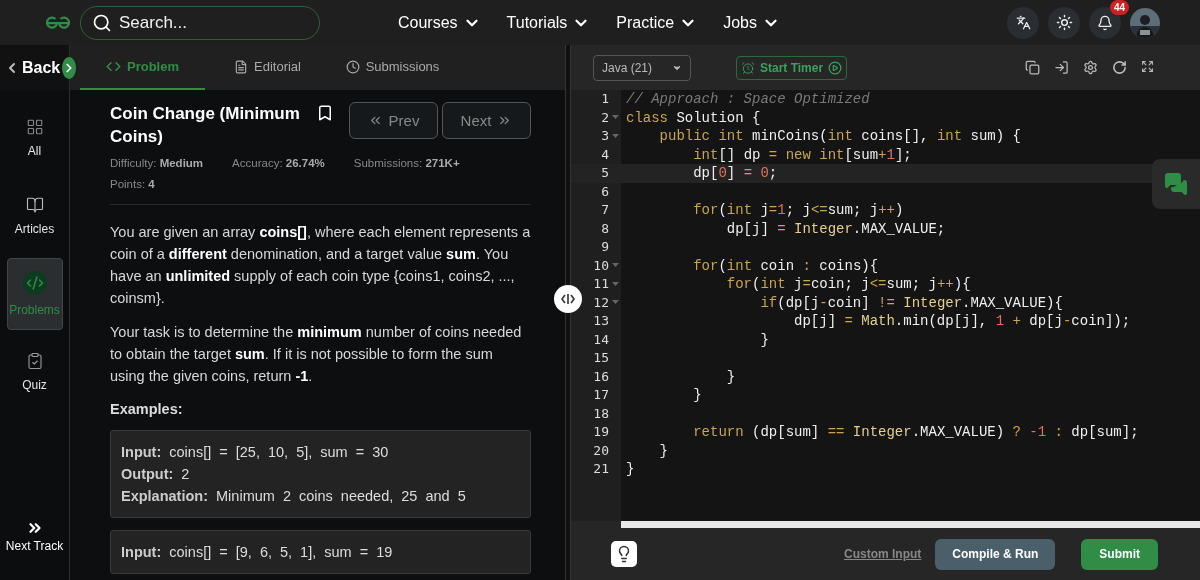  I want to click on sidebar-item: Quiz, so click(34, 372).